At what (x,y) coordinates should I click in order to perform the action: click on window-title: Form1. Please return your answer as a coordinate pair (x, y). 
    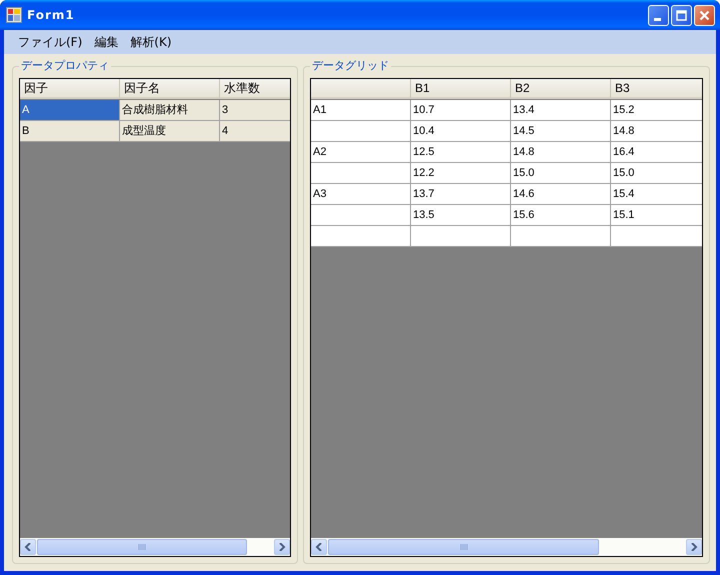
    Looking at the image, I should click on (51, 15).